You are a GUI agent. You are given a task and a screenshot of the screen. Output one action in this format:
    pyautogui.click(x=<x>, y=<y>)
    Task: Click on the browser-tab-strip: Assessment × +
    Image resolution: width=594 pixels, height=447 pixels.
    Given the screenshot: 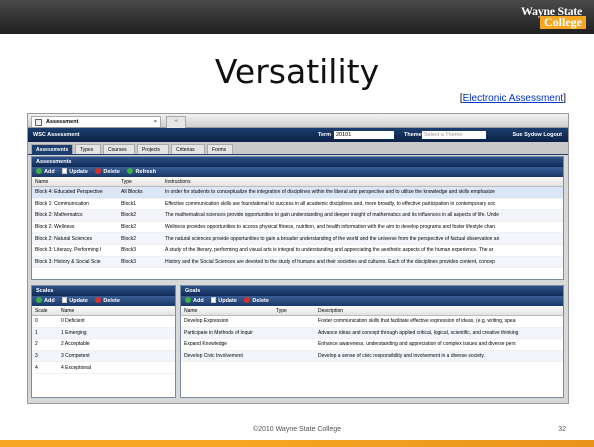 What is the action you would take?
    pyautogui.click(x=298, y=121)
    